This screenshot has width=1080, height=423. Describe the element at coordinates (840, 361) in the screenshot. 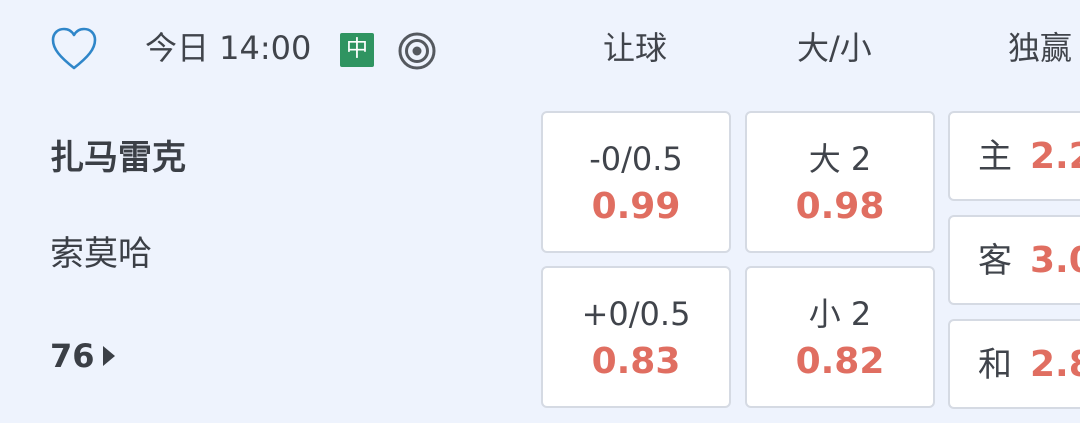

I see `under-odds: 0.82` at that location.